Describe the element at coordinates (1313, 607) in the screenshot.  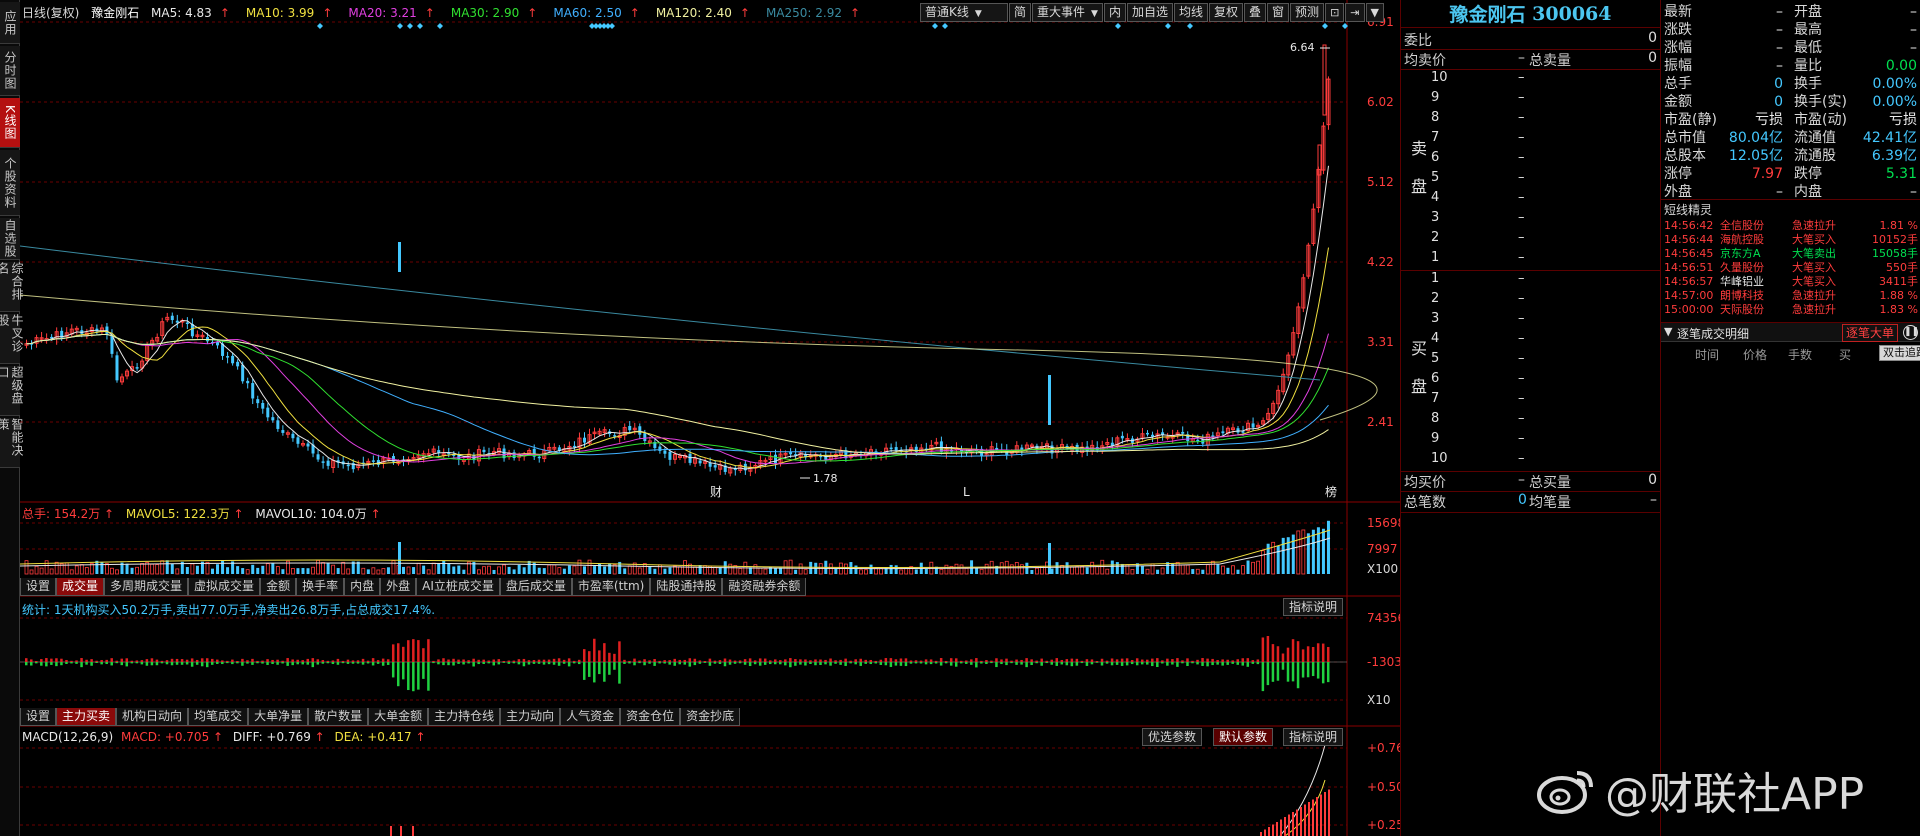
I see `flow-help-button: 指标说明` at that location.